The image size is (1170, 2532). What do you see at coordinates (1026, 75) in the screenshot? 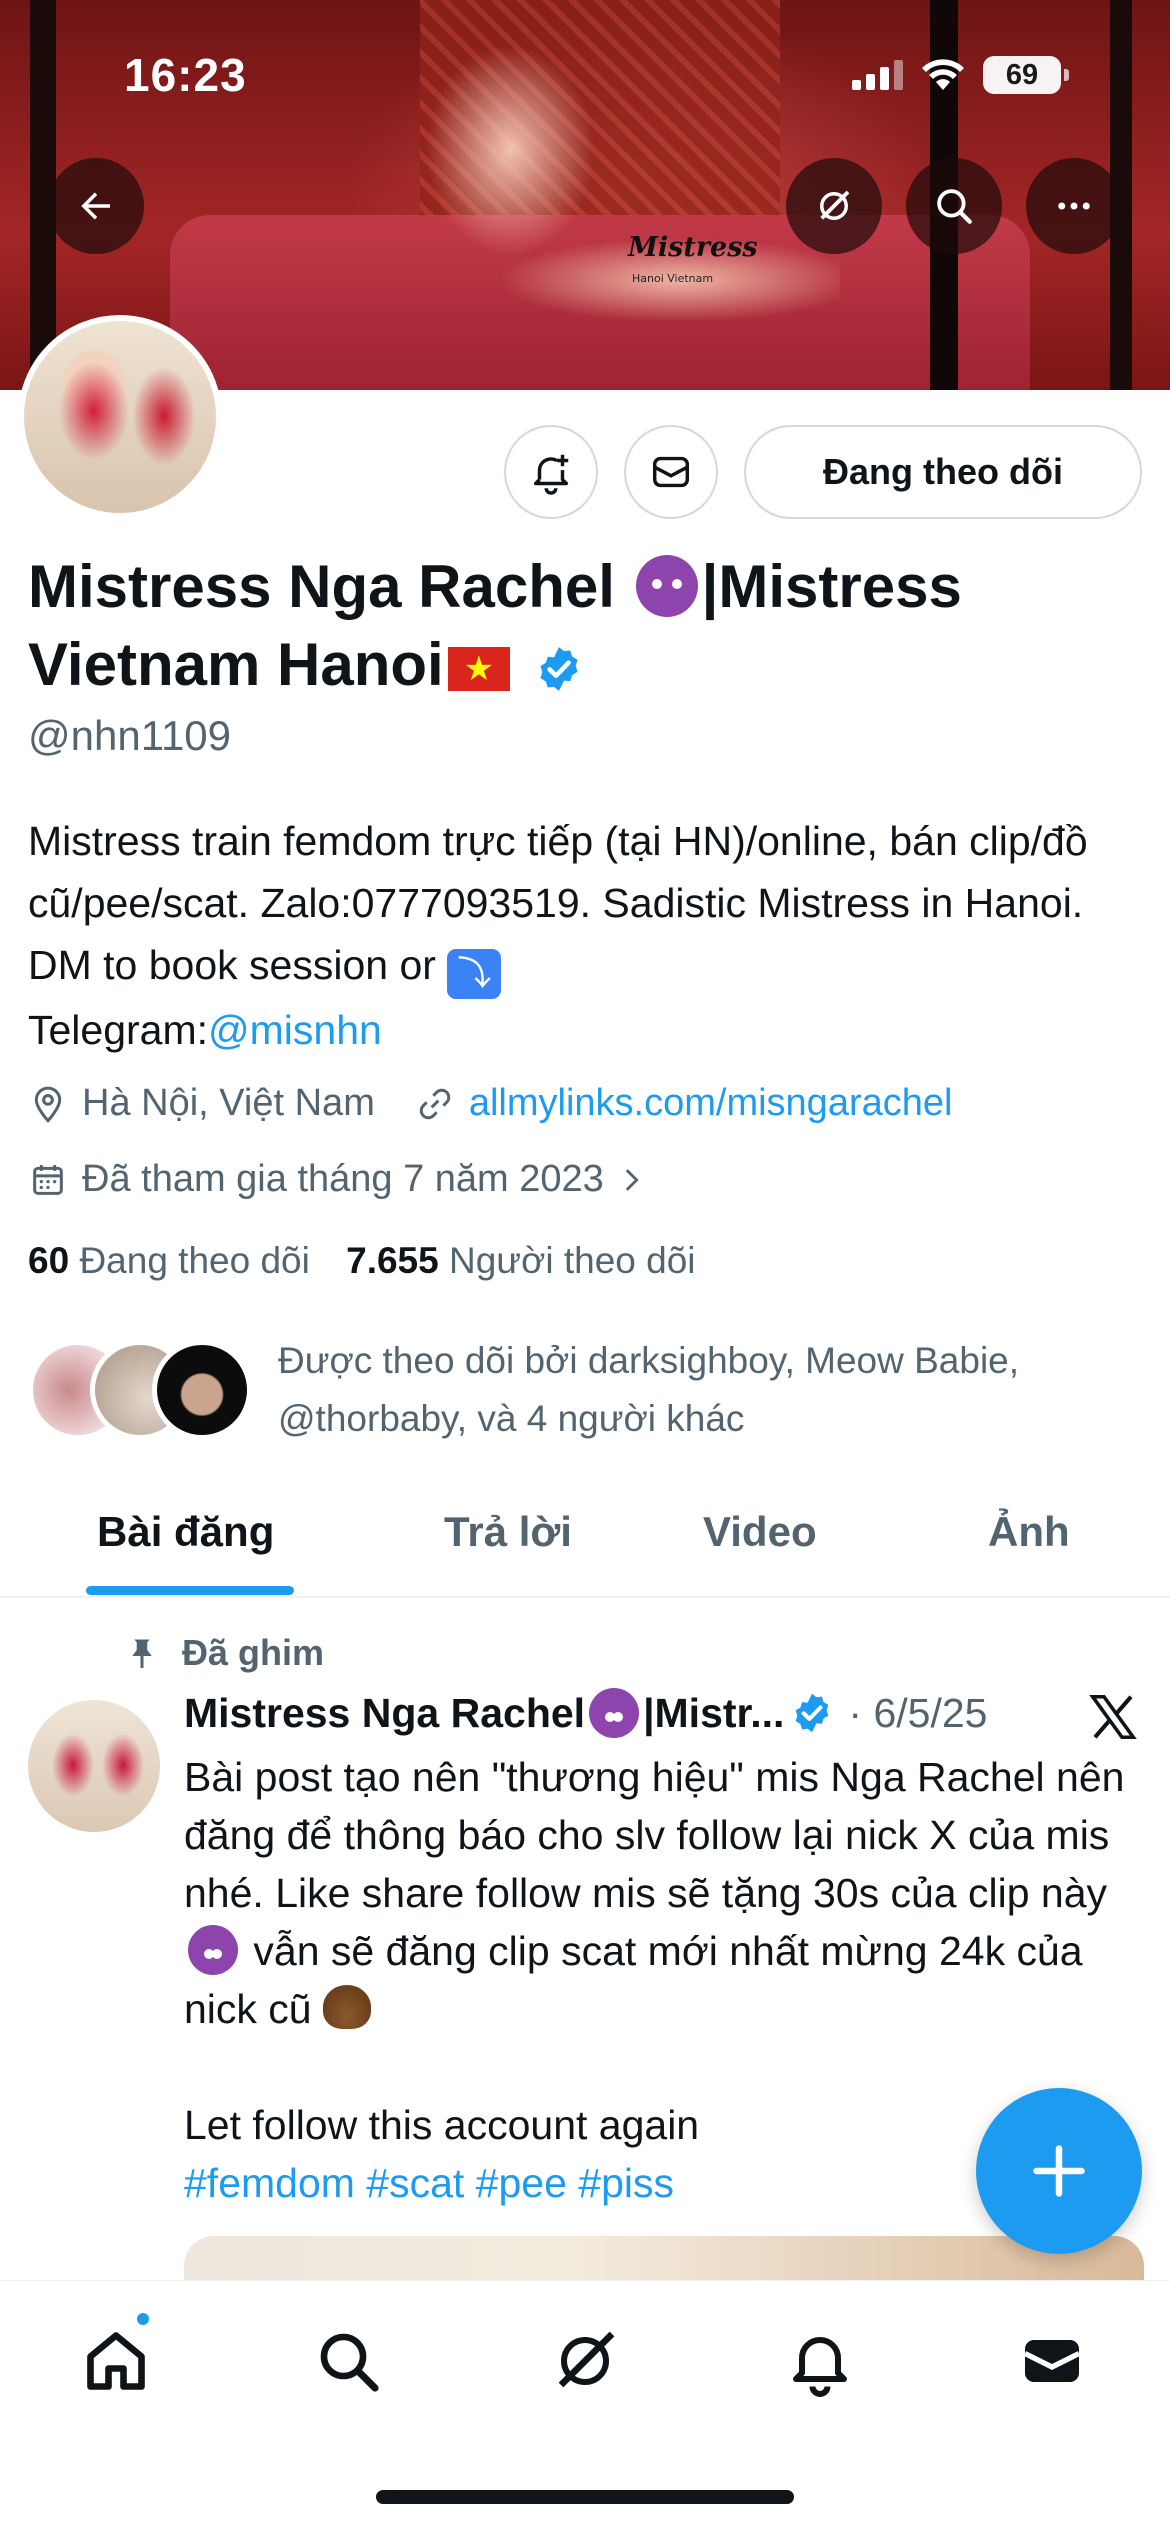
I see `battery-indicator: 69` at bounding box center [1026, 75].